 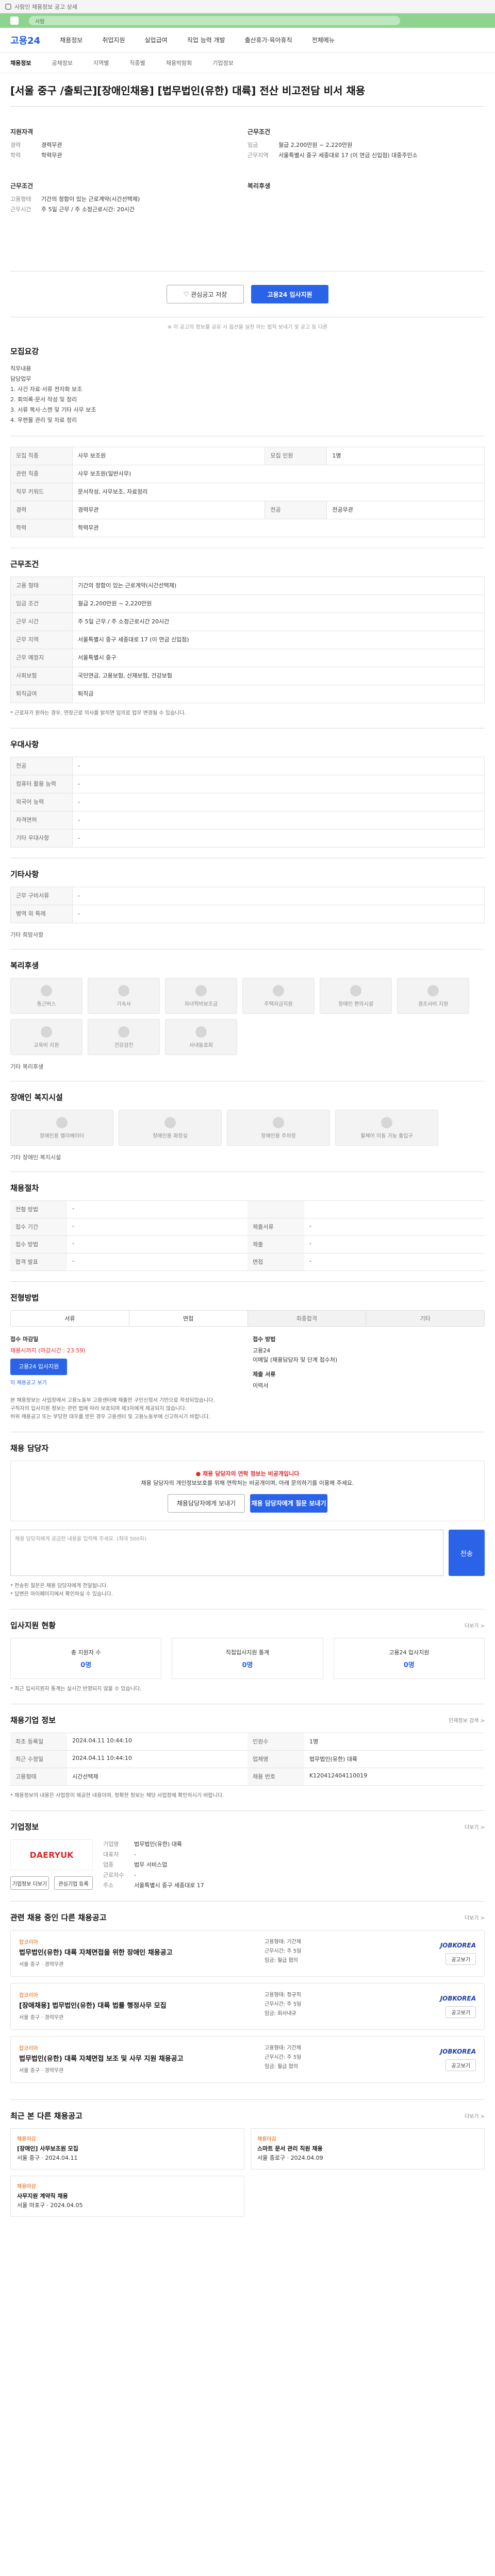 What do you see at coordinates (71, 40) in the screenshot?
I see `gnb-item-jobs: 채용정보` at bounding box center [71, 40].